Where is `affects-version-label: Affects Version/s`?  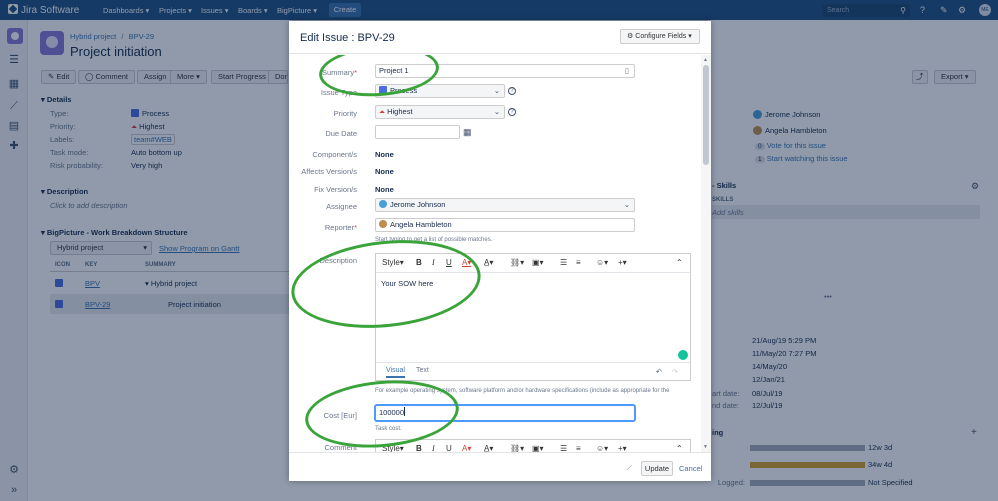 affects-version-label: Affects Version/s is located at coordinates (329, 171).